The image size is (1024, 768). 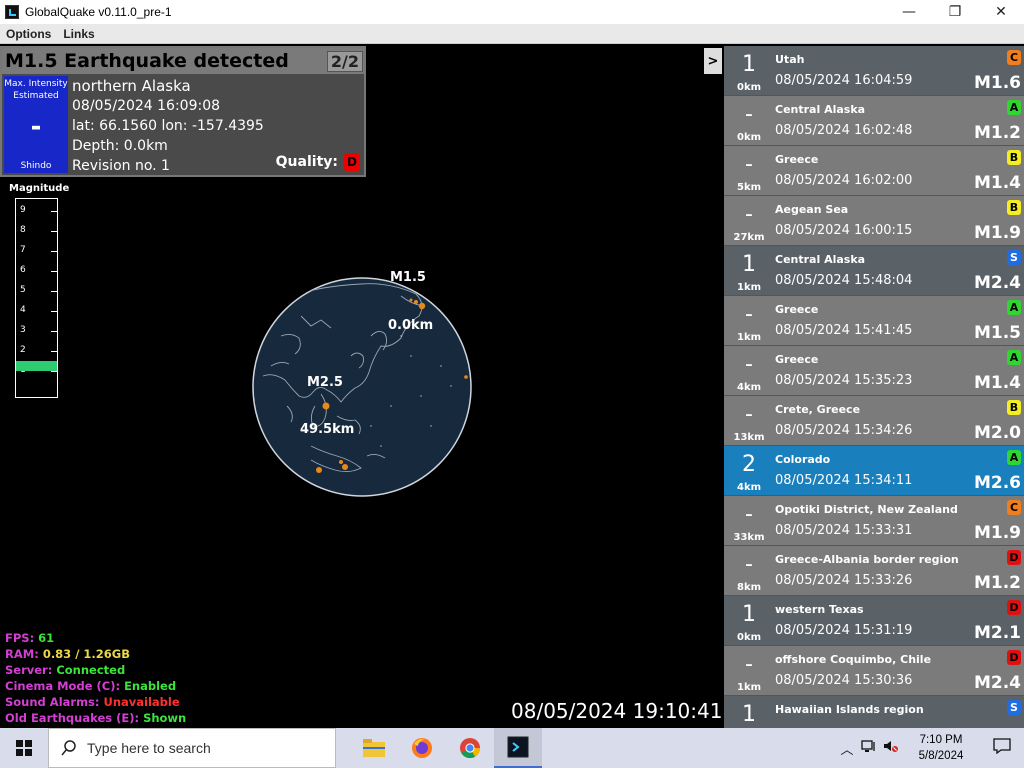 What do you see at coordinates (39, 188) in the screenshot?
I see `magnitude-label: Magnitude` at bounding box center [39, 188].